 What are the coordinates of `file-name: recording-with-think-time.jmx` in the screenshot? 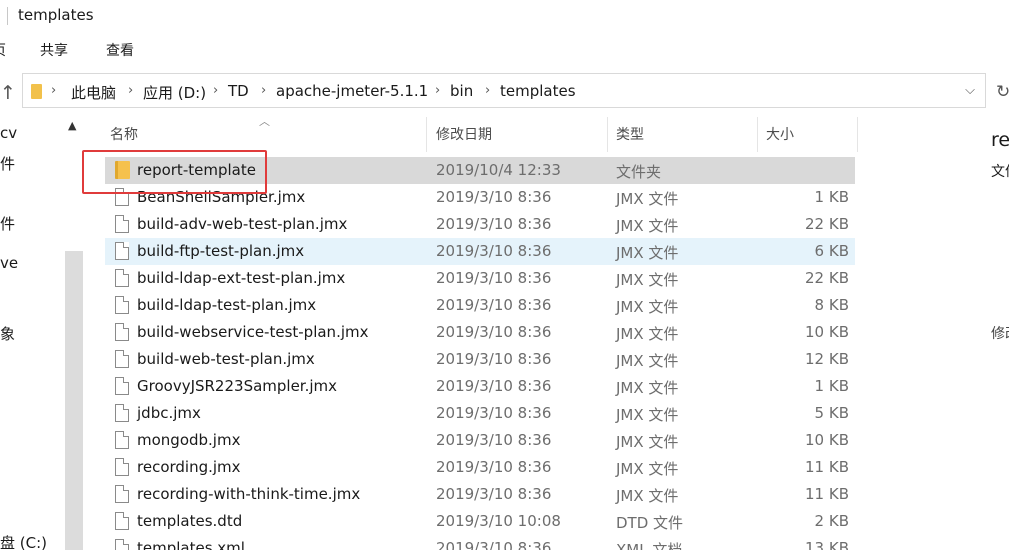 It's located at (249, 494).